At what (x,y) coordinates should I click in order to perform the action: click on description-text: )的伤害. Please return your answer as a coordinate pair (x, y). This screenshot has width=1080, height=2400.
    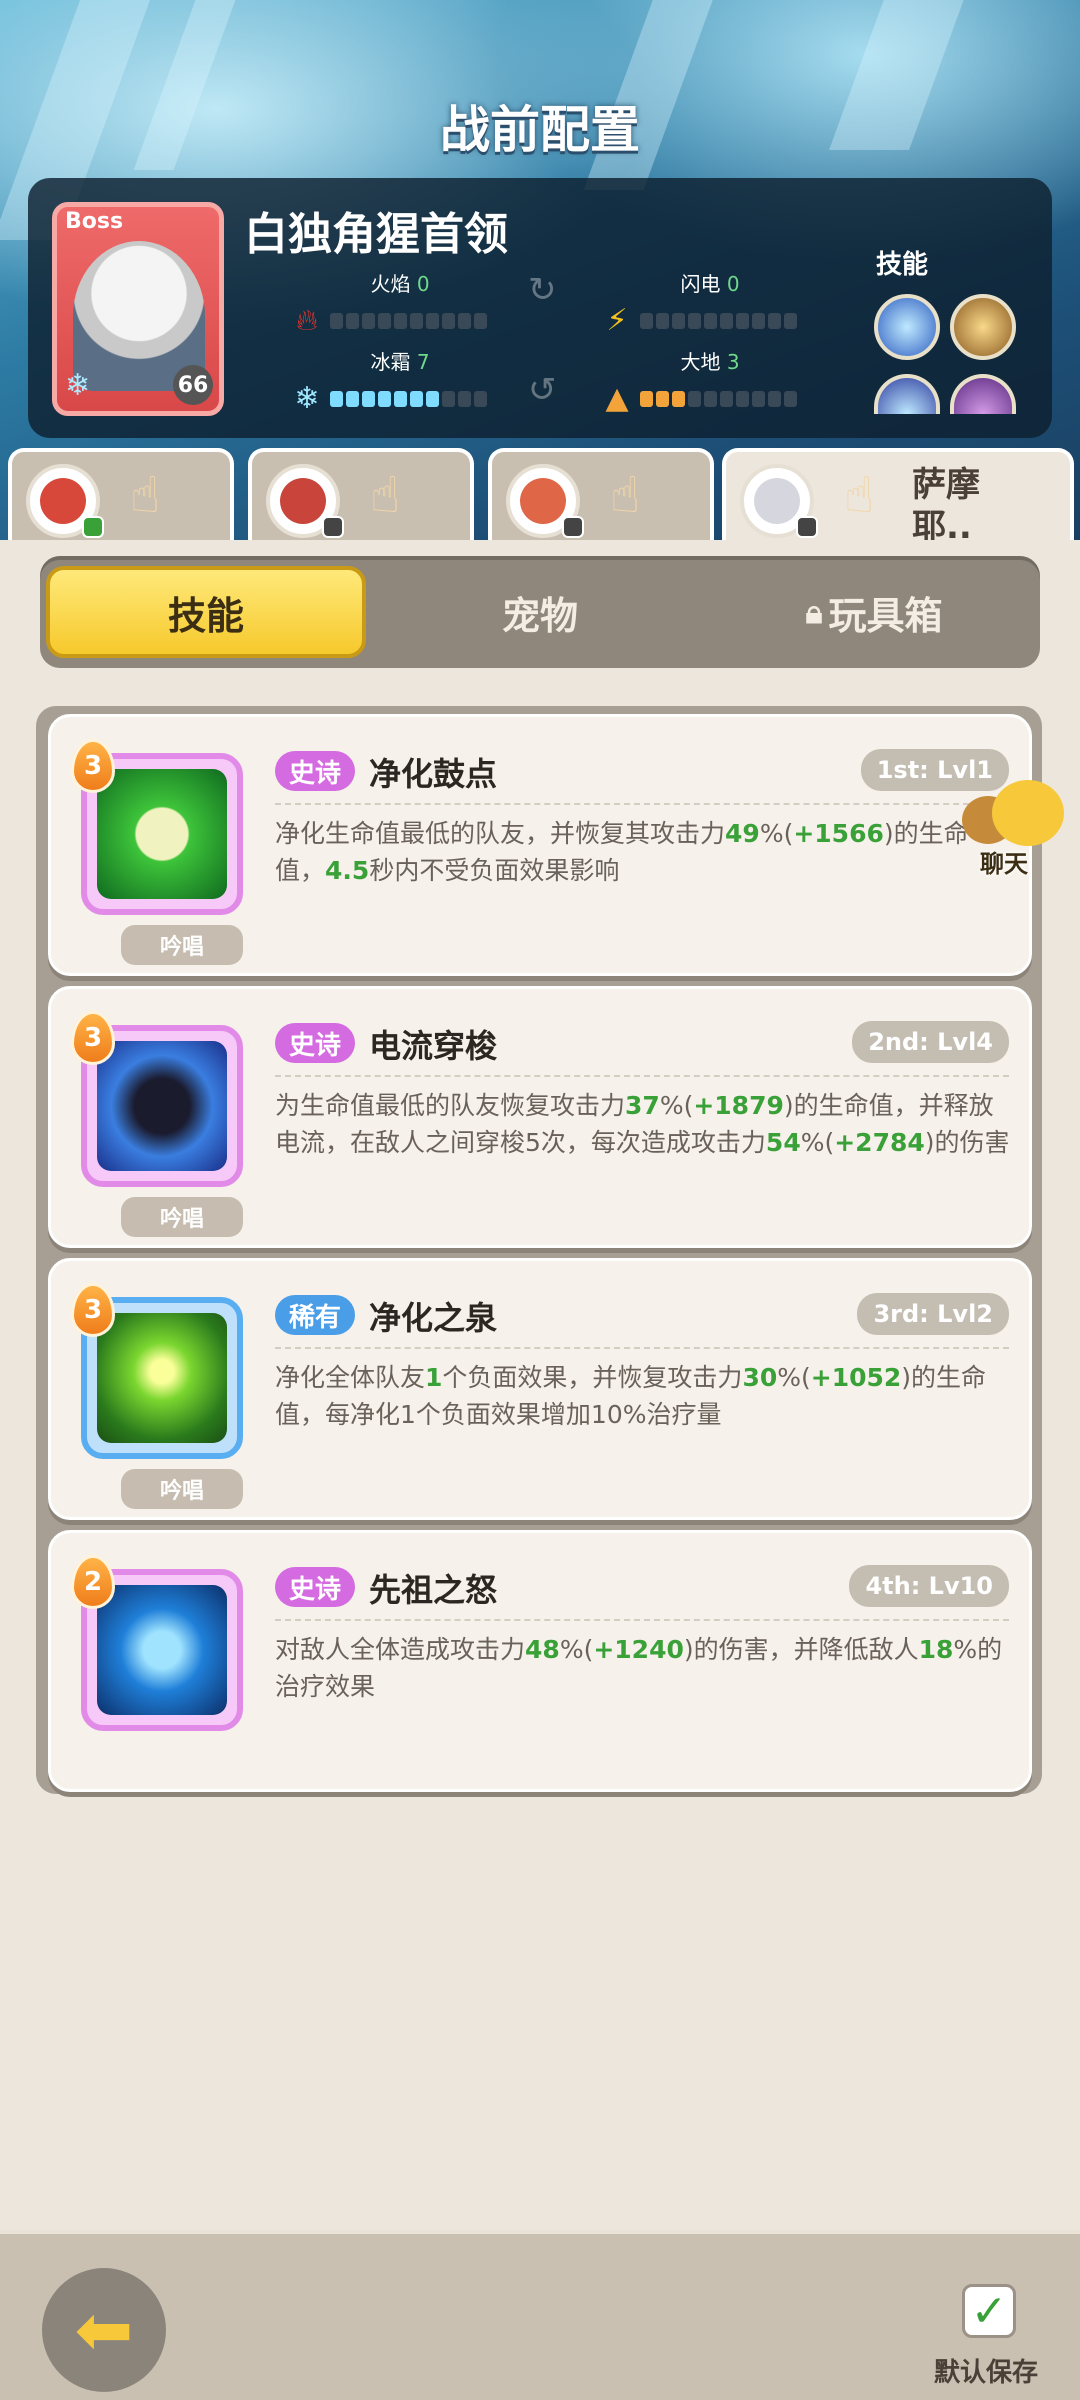
    Looking at the image, I should click on (967, 1142).